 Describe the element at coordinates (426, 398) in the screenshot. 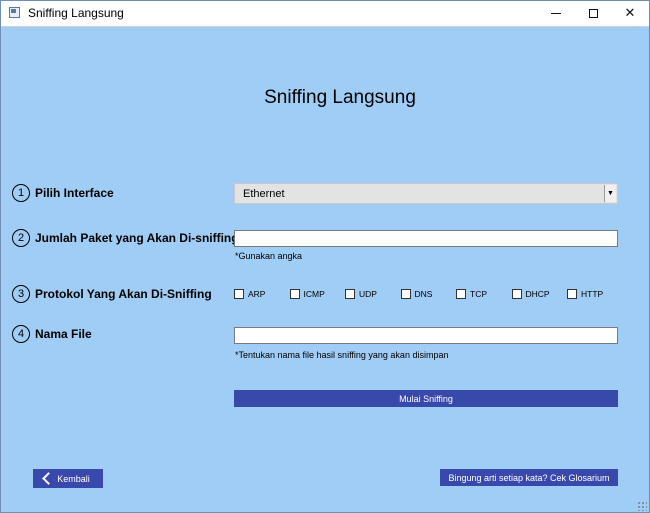

I see `start-sniffing-button: Mulai Sniffing` at that location.